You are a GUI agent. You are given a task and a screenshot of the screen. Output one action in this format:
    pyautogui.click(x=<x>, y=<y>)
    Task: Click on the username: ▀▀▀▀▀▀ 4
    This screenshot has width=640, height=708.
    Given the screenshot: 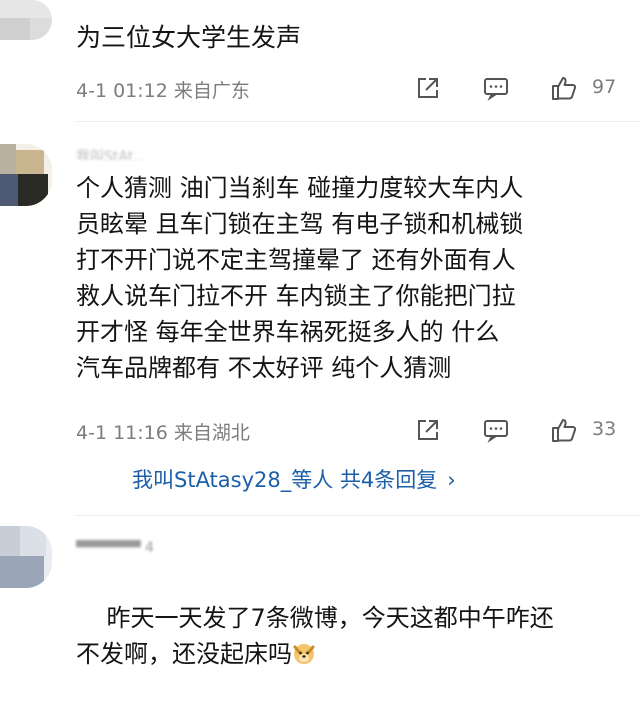 What is the action you would take?
    pyautogui.click(x=176, y=547)
    